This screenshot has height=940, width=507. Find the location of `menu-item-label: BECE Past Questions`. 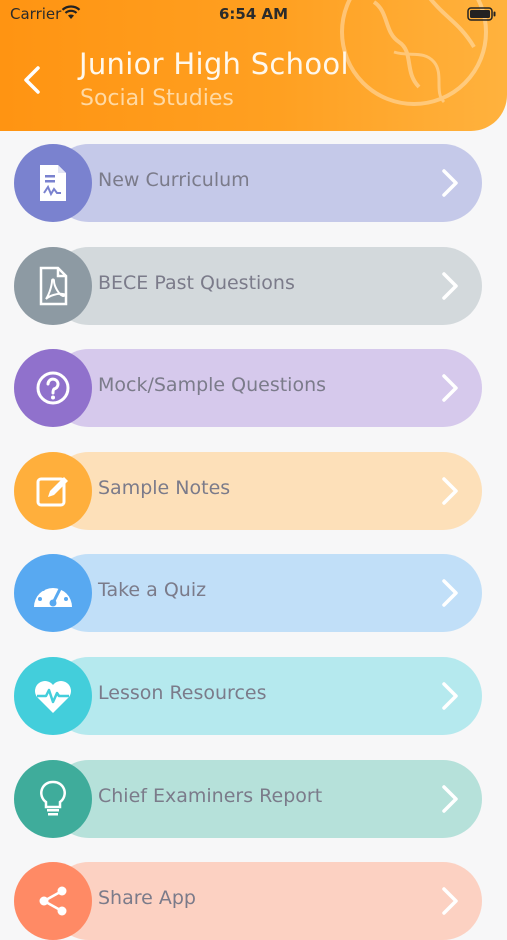

menu-item-label: BECE Past Questions is located at coordinates (196, 283).